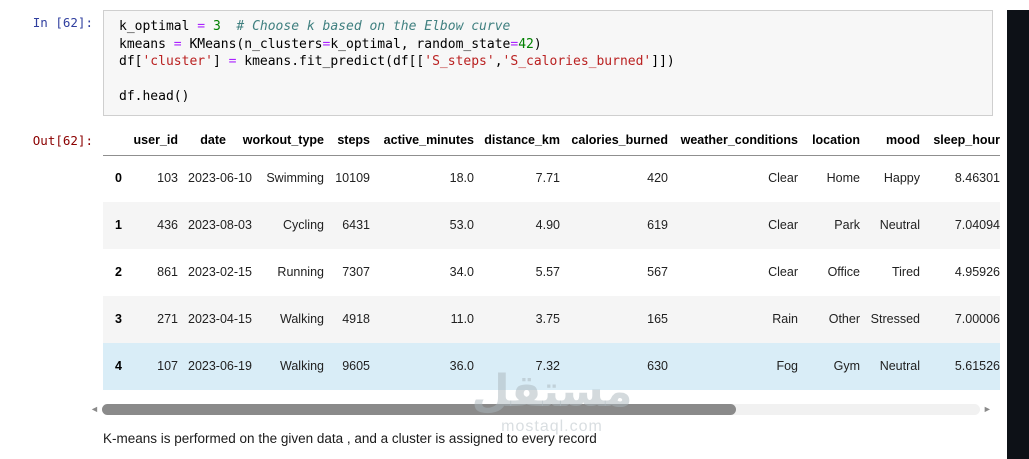 The height and width of the screenshot is (459, 1029). I want to click on column-header-index, so click(115, 141).